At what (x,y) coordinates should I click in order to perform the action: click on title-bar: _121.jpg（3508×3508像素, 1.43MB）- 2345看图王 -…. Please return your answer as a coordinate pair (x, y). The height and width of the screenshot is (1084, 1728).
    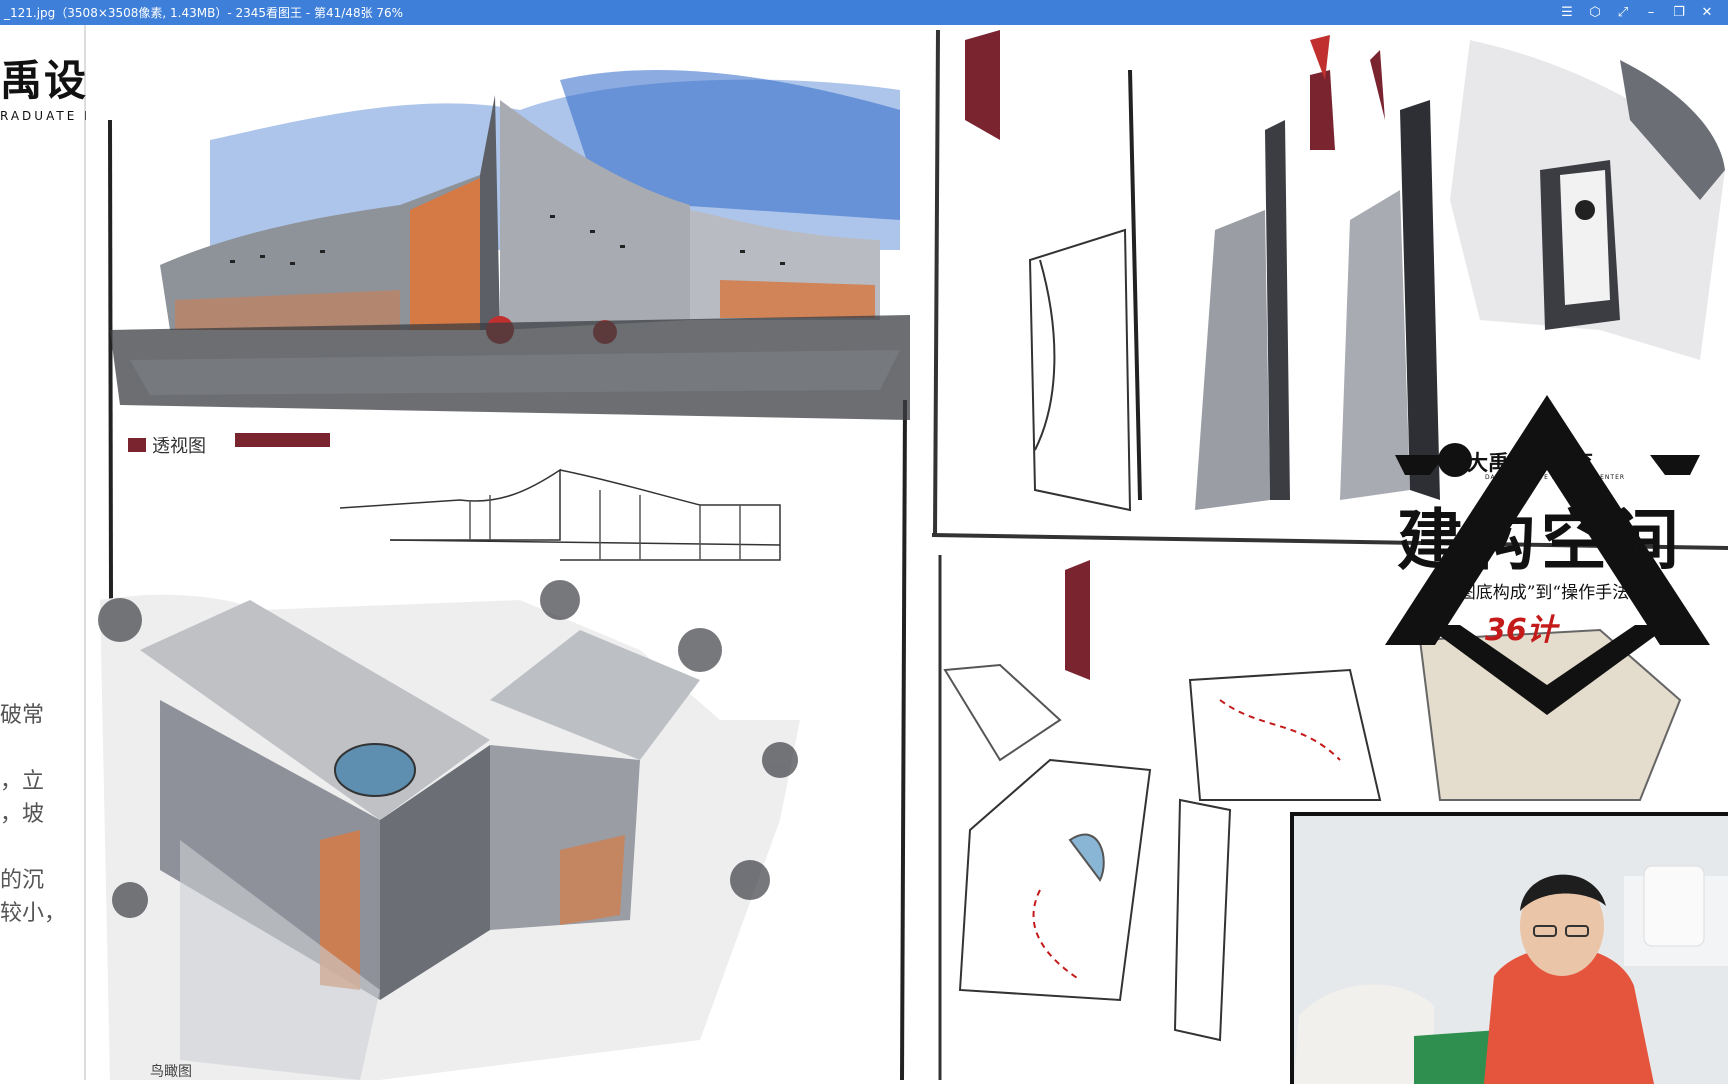
    Looking at the image, I should click on (864, 12).